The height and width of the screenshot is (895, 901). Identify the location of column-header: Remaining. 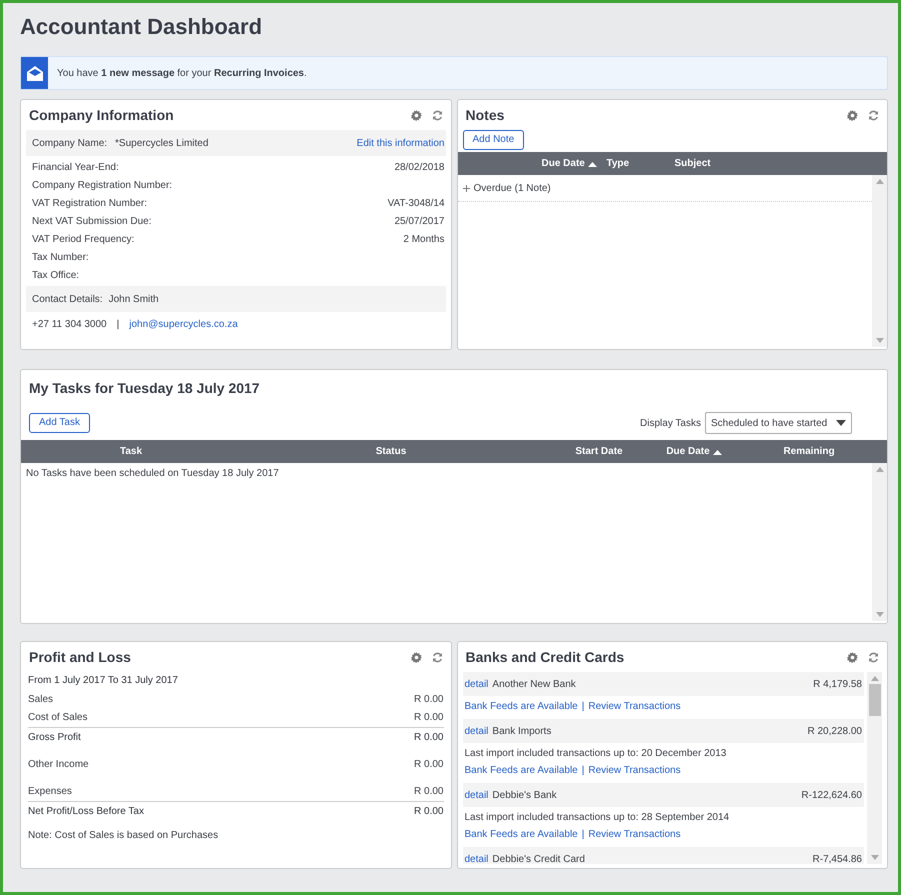
(809, 451).